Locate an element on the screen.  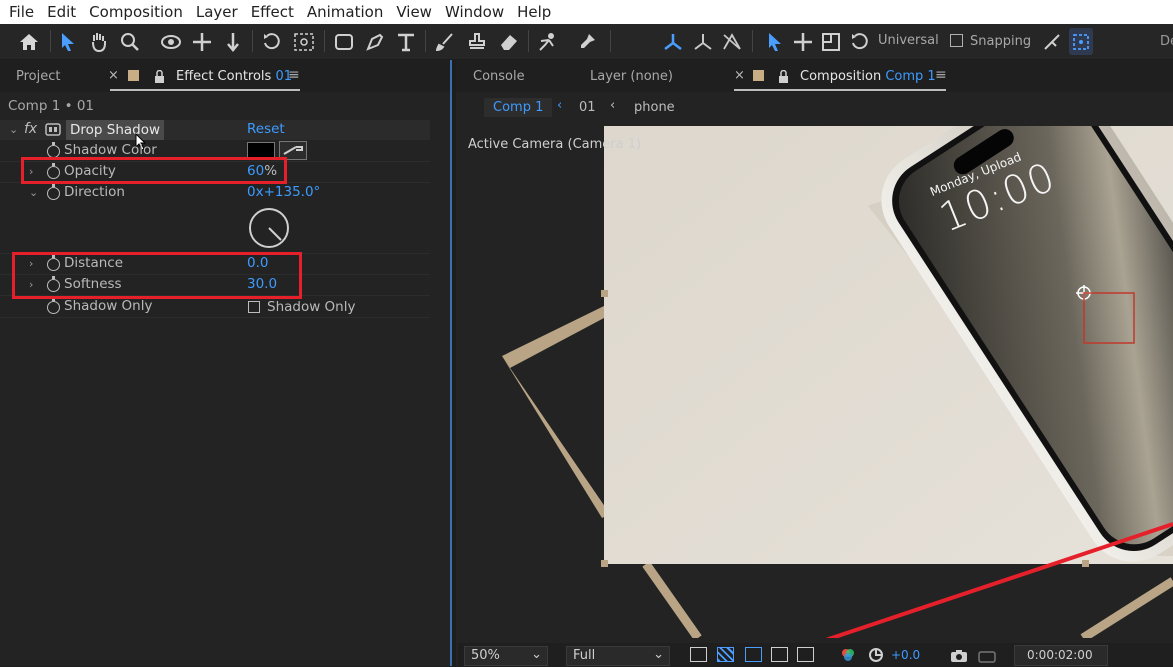
3d-move-tool-icon is located at coordinates (803, 41).